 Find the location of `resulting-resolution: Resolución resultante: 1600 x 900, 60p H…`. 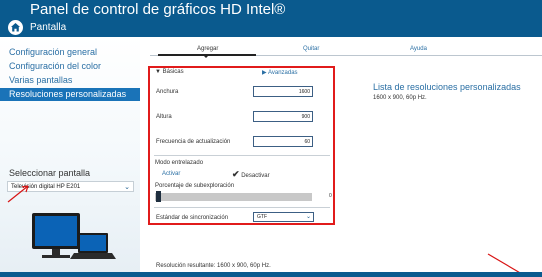

resulting-resolution: Resolución resultante: 1600 x 900, 60p H… is located at coordinates (213, 266).